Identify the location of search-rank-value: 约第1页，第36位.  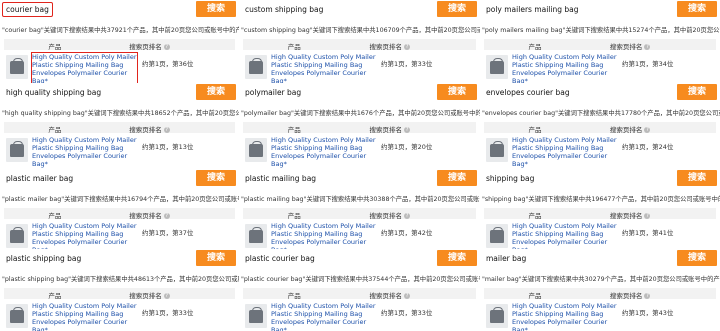
(168, 64).